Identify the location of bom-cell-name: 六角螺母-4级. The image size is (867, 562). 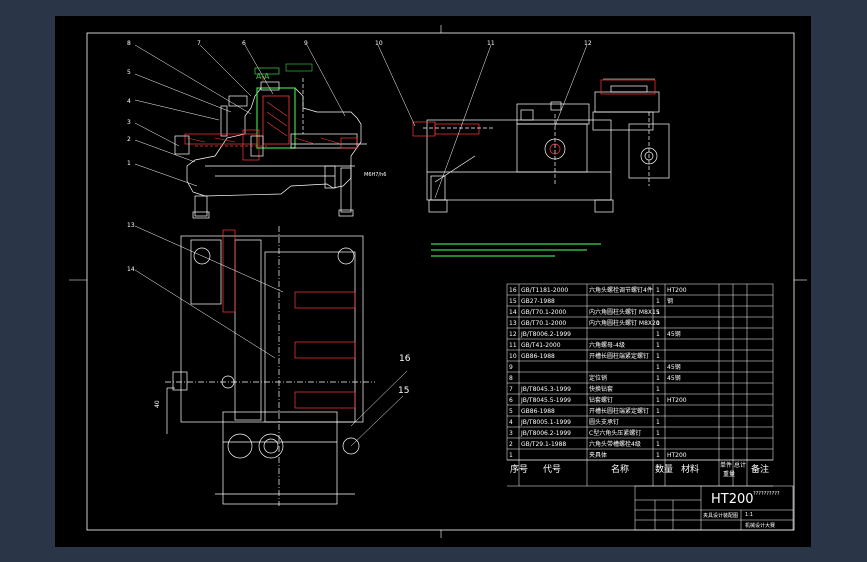
(607, 345).